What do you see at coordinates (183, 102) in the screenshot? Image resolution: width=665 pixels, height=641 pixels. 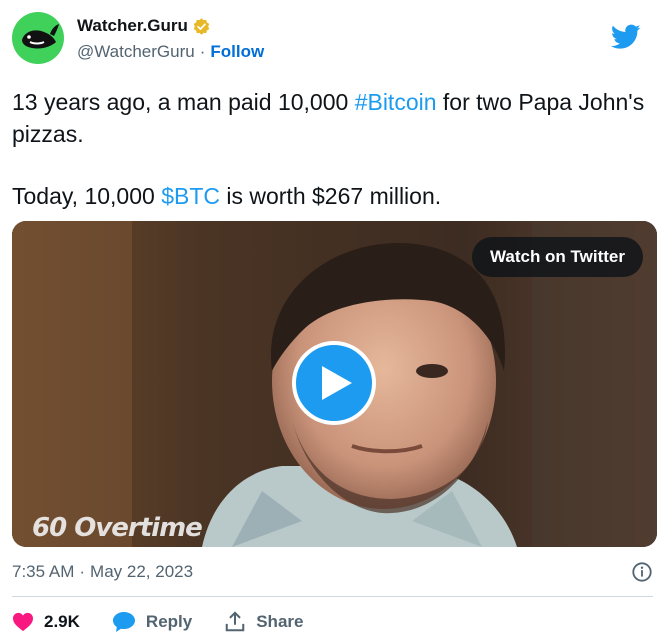 I see `tweet-text-segment: 13 years ago, a man paid 10,000` at bounding box center [183, 102].